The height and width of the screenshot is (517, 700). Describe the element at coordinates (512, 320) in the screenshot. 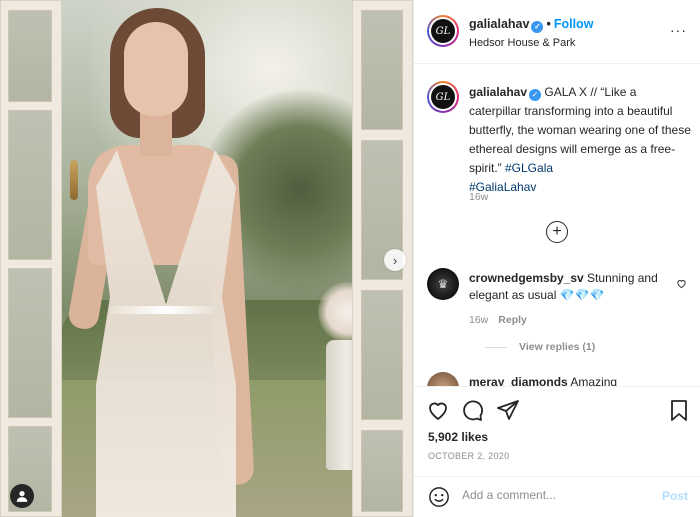

I see `reply-button: Reply` at that location.